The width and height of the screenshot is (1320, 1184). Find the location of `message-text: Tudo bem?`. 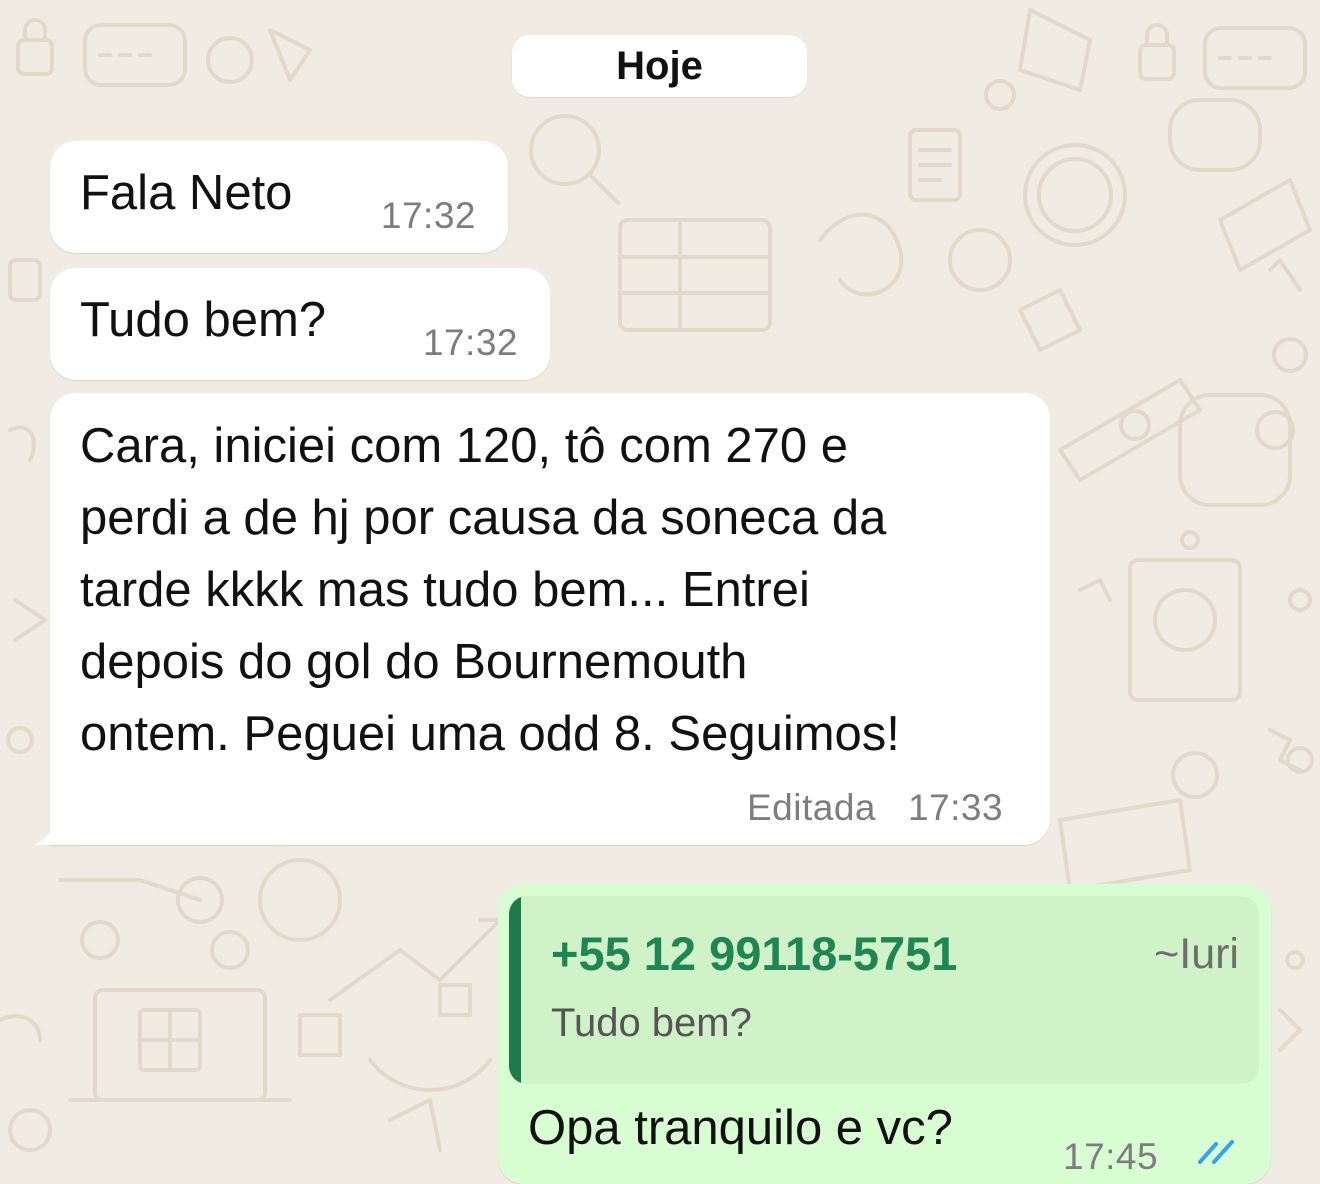

message-text: Tudo bem? is located at coordinates (203, 320).